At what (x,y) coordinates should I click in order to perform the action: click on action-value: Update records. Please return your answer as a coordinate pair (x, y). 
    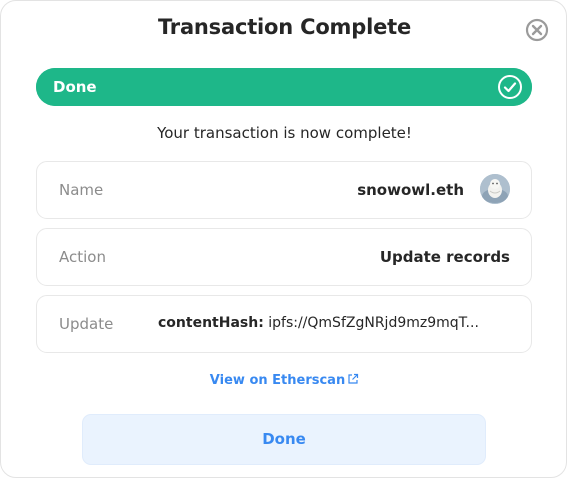
    Looking at the image, I should click on (444, 257).